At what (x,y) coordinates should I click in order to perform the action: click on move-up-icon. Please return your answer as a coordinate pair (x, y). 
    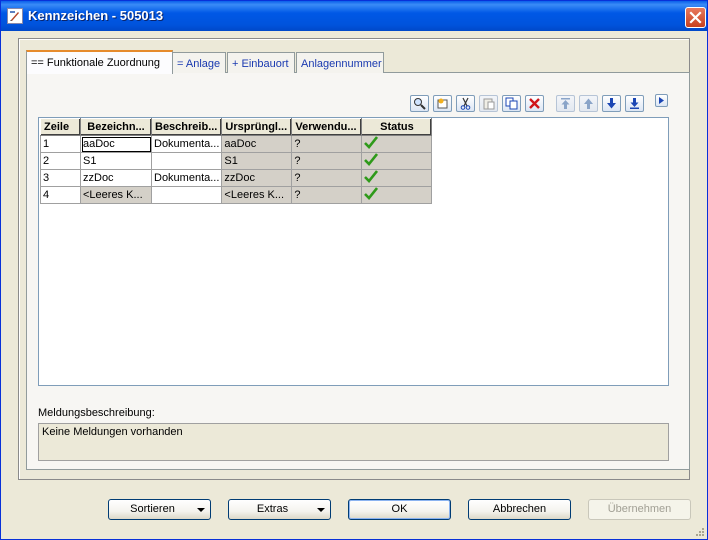
    Looking at the image, I should click on (588, 103).